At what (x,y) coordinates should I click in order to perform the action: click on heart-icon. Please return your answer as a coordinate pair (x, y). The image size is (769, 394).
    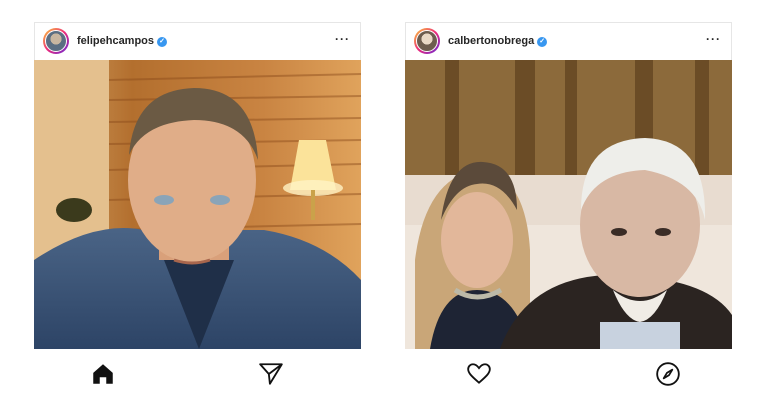
    Looking at the image, I should click on (479, 374).